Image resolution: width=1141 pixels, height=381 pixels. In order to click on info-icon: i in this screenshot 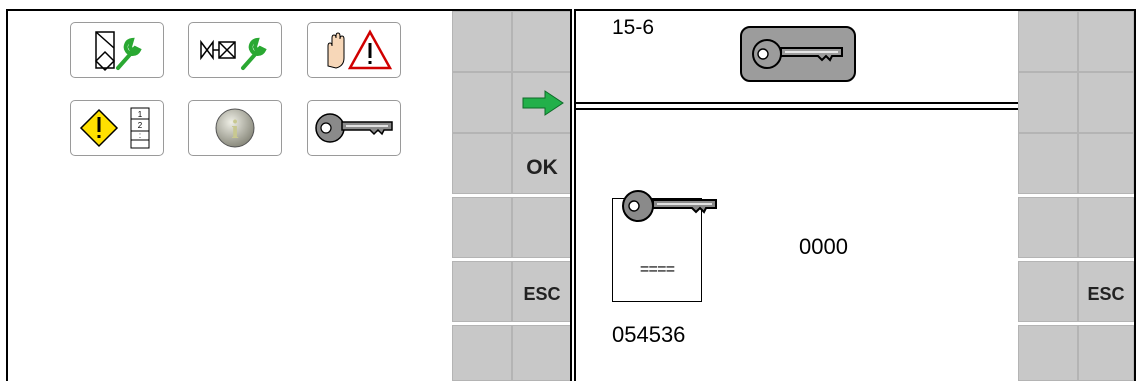, I will do `click(235, 128)`.